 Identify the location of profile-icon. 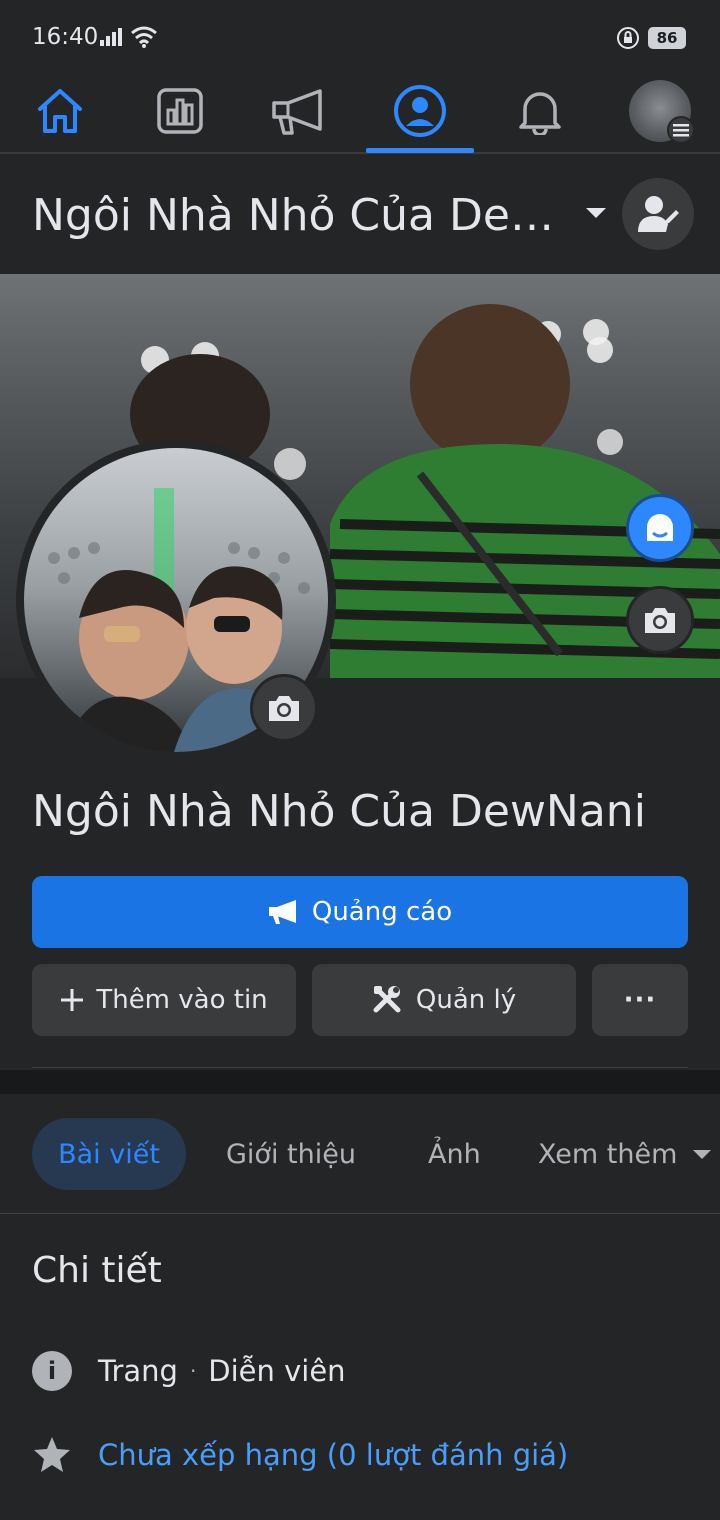
(420, 111).